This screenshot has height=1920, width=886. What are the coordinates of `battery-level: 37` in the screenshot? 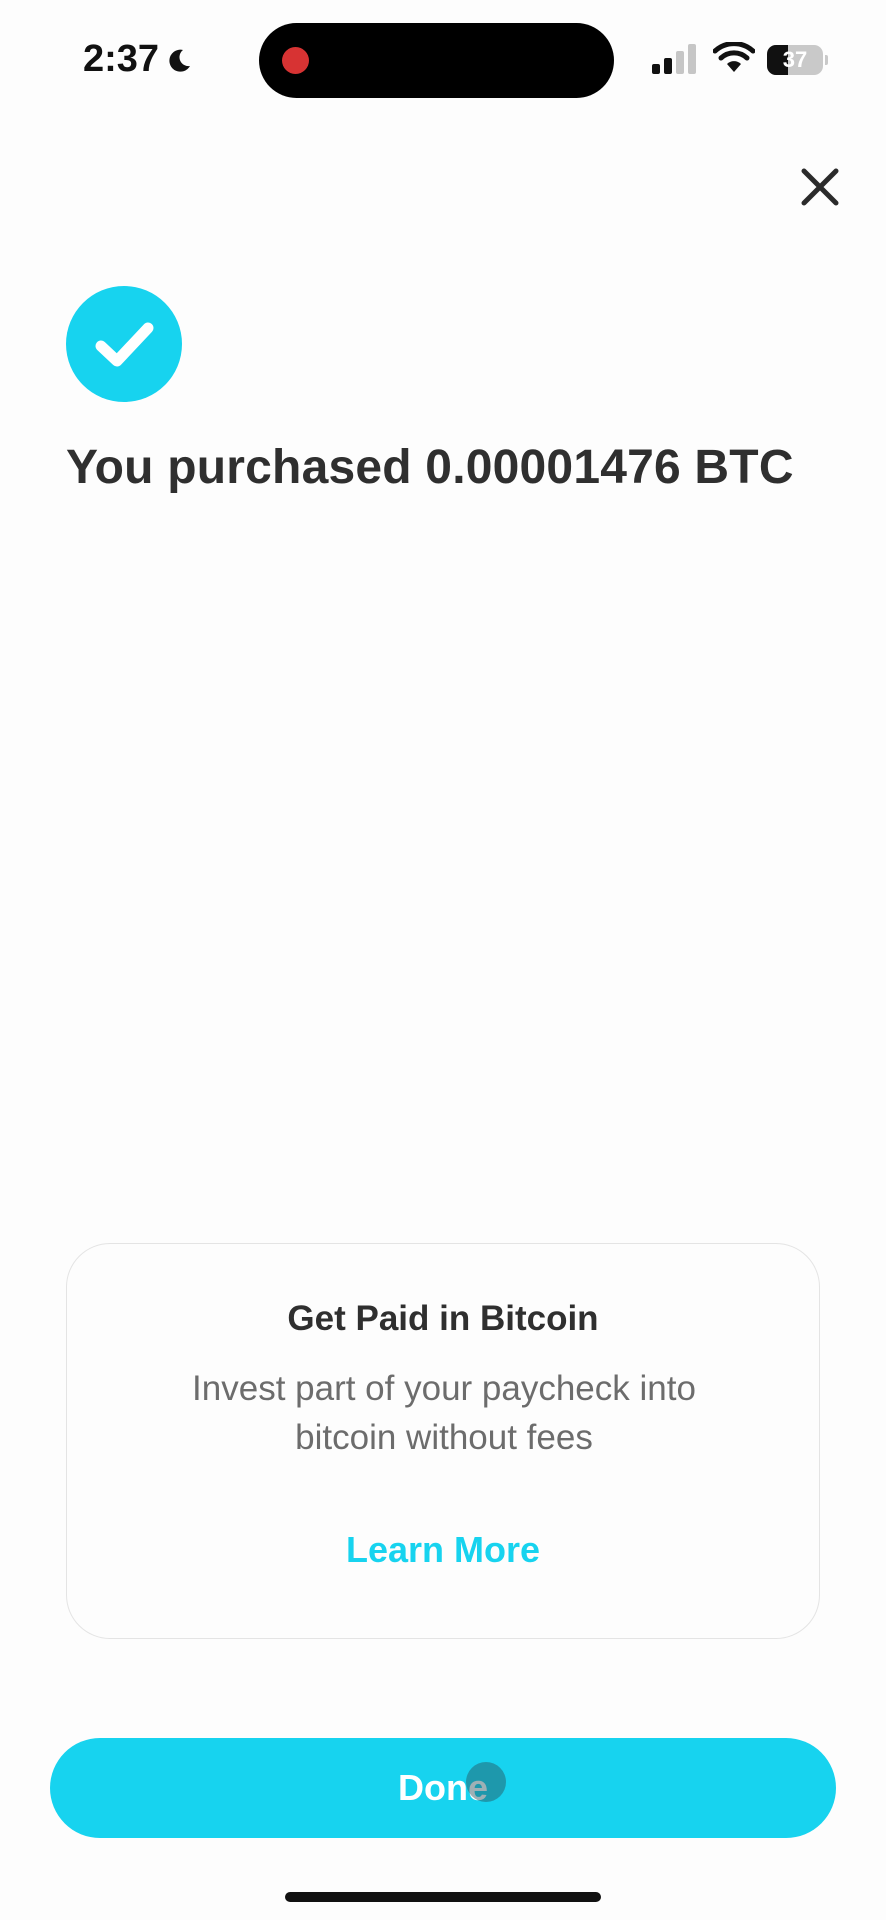 It's located at (795, 59).